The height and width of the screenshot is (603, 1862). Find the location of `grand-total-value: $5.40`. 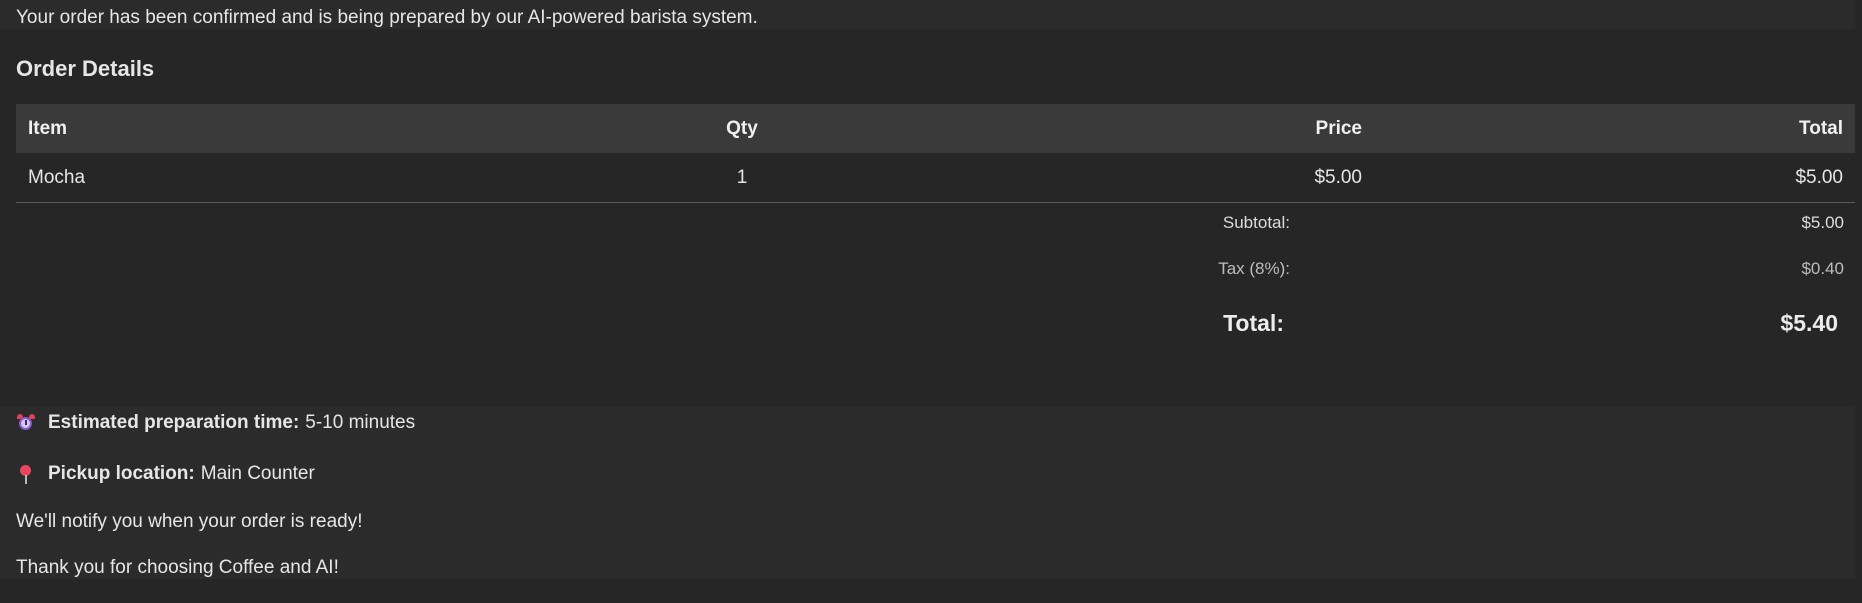

grand-total-value: $5.40 is located at coordinates (1809, 323).